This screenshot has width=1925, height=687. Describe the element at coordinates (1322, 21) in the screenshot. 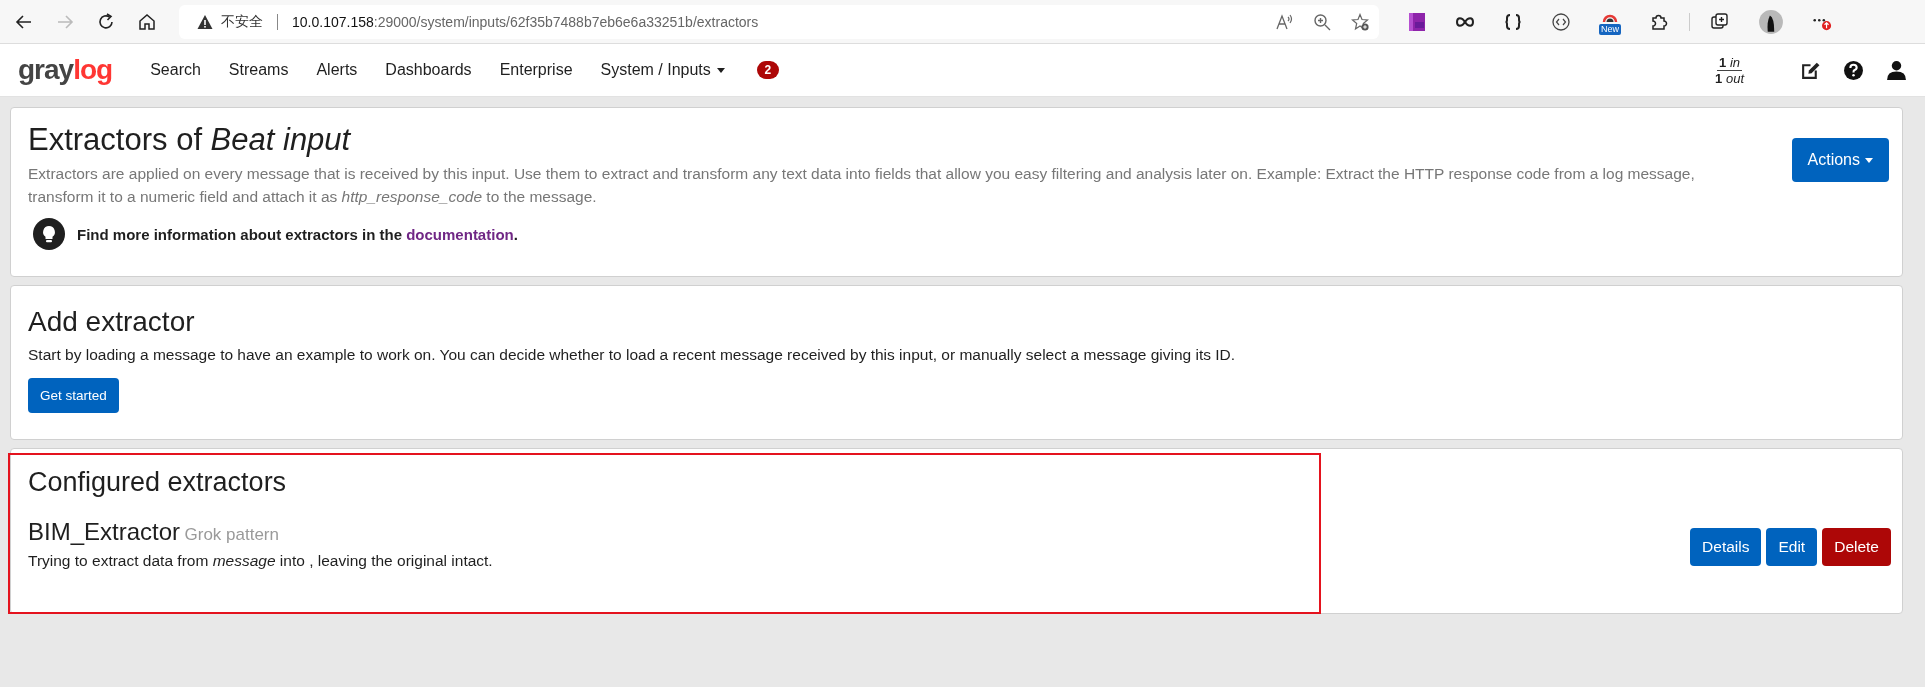

I see `zoom-in-icon` at that location.